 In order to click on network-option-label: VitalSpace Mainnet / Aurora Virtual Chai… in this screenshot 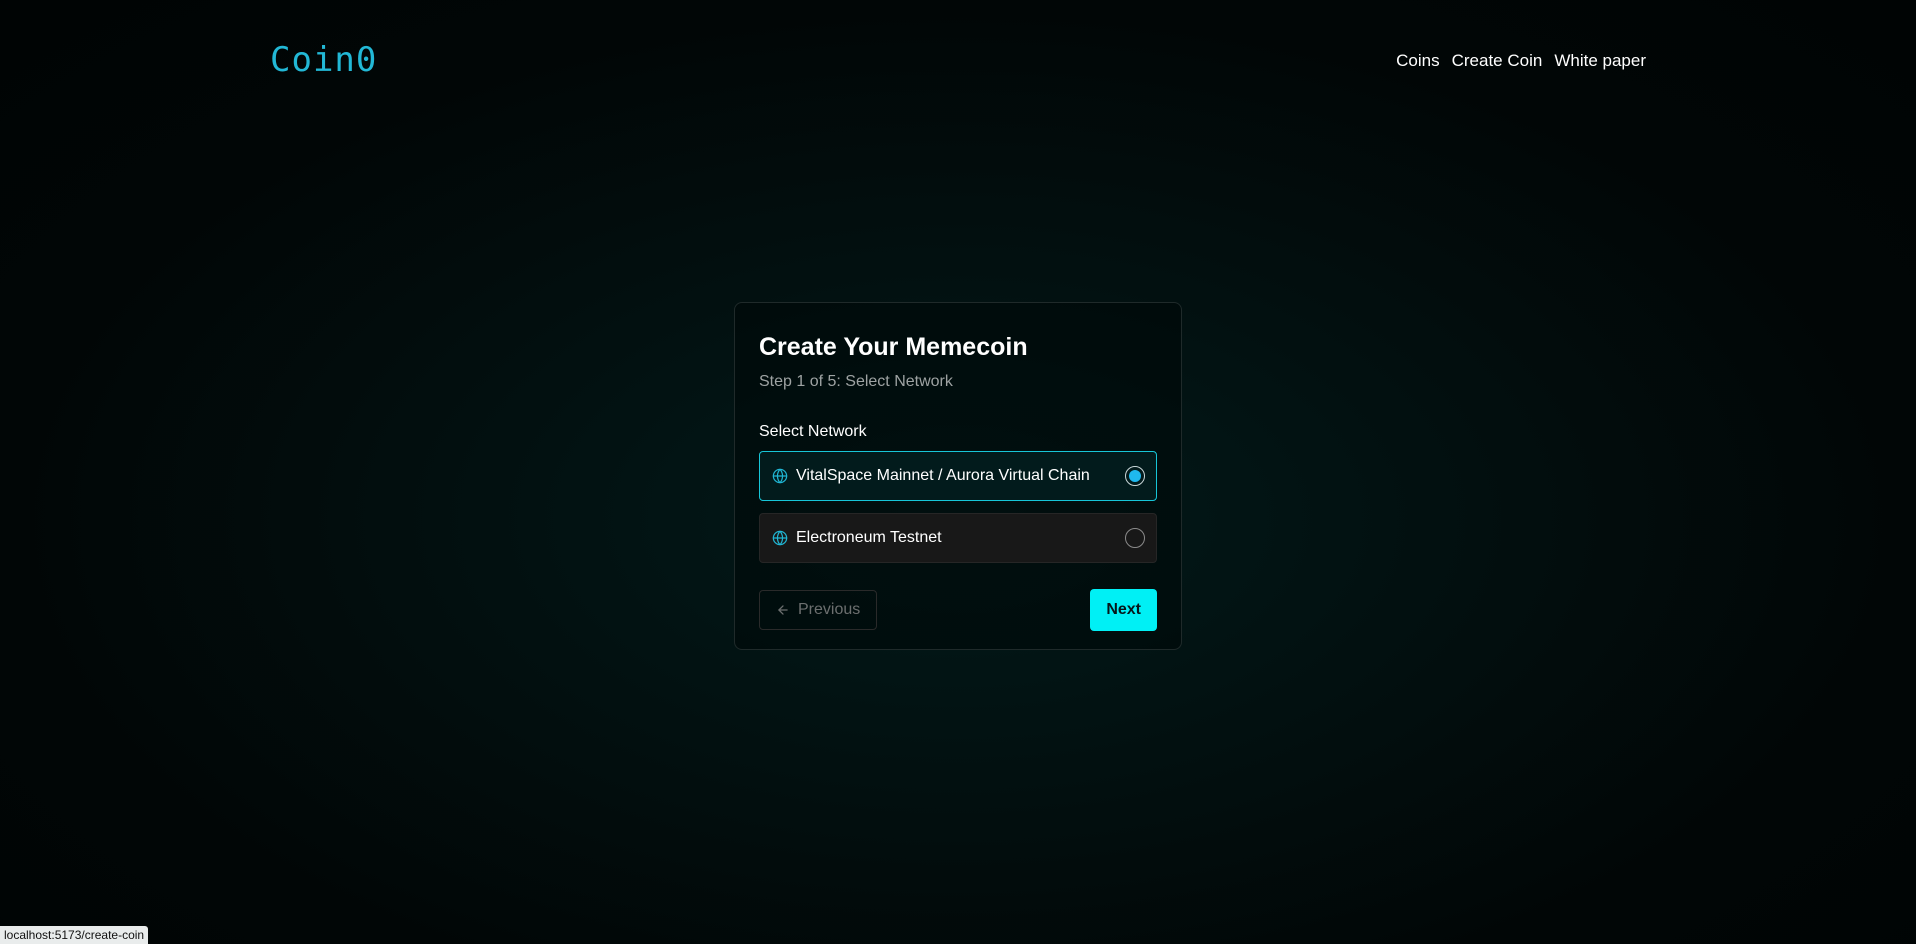, I will do `click(943, 475)`.